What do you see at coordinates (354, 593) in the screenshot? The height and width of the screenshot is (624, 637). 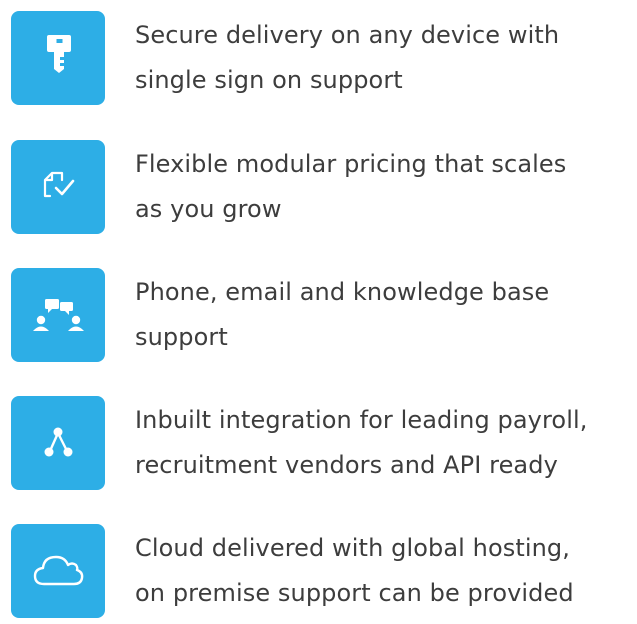 I see `feature-line-2: on premise support can be provided` at bounding box center [354, 593].